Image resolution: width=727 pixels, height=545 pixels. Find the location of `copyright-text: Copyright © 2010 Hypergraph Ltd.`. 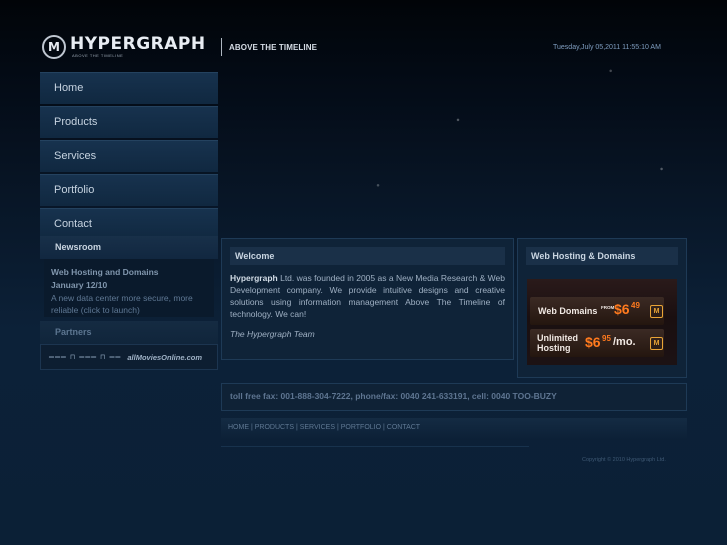

copyright-text: Copyright © 2010 Hypergraph Ltd. is located at coordinates (624, 460).